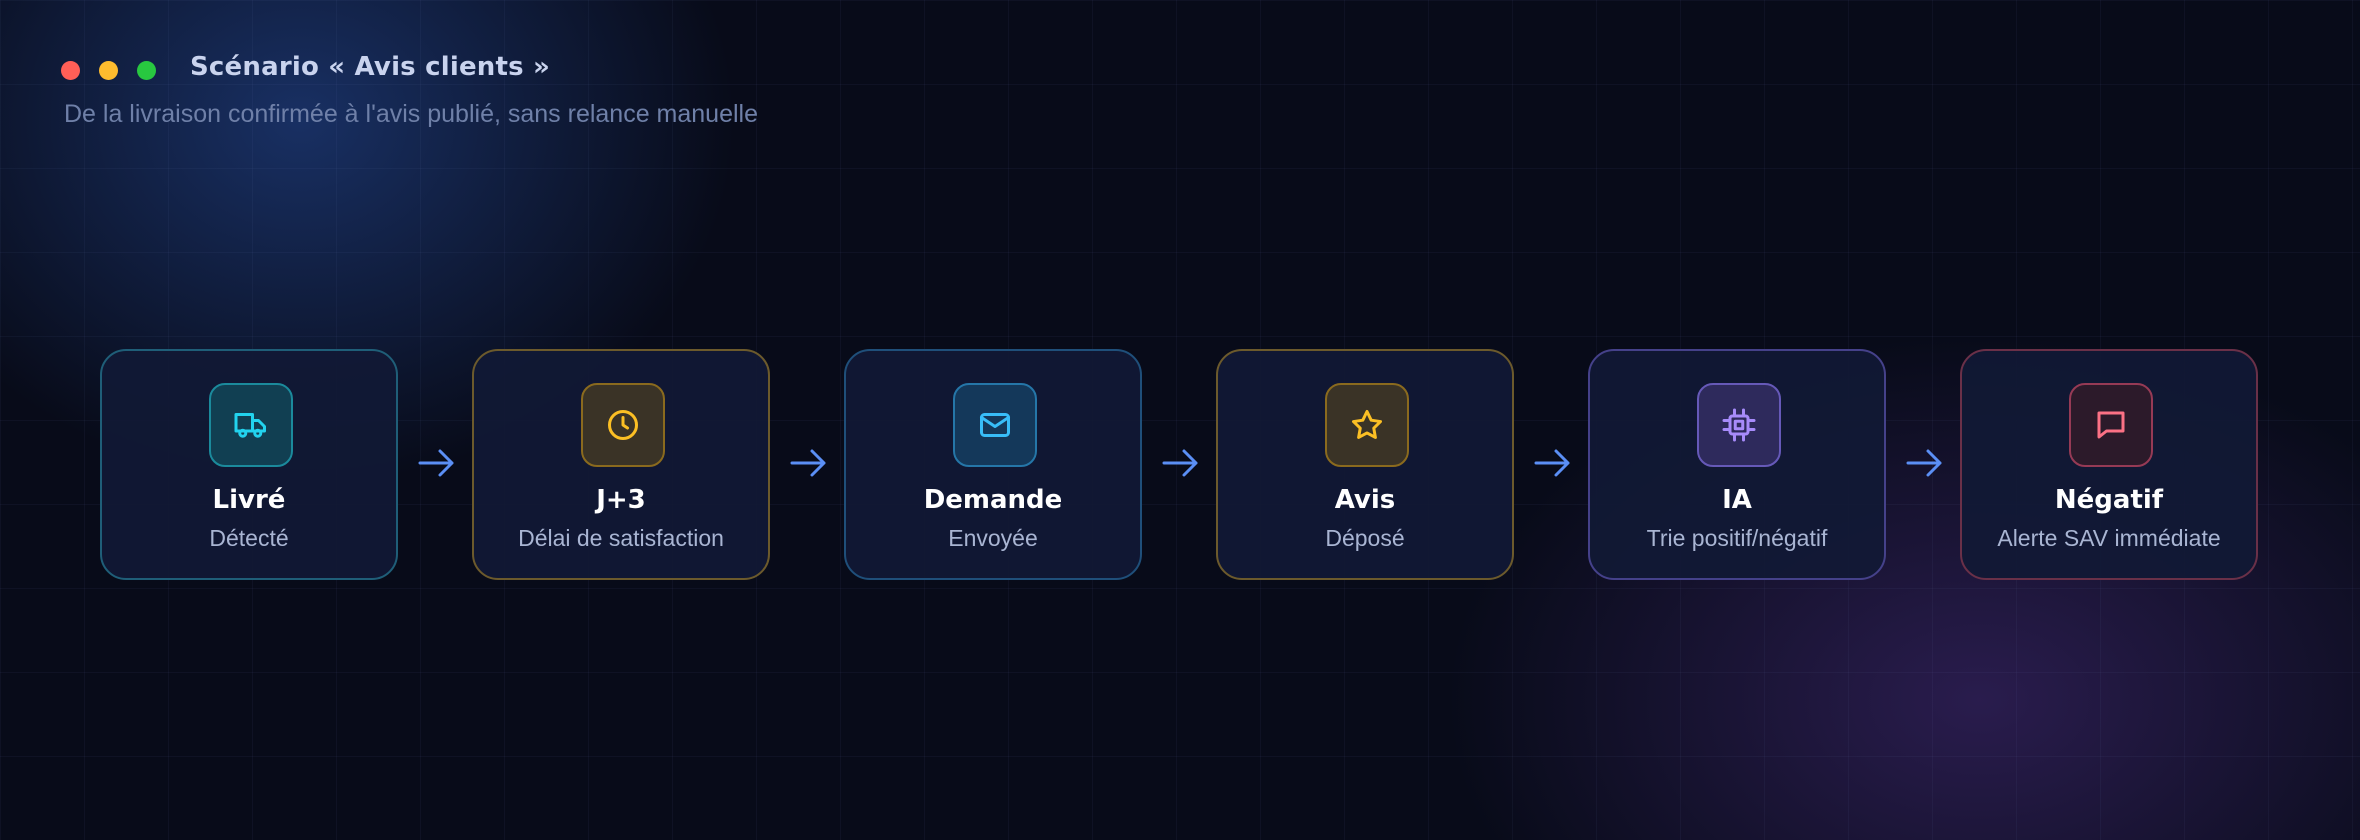 Image resolution: width=2360 pixels, height=840 pixels. Describe the element at coordinates (146, 70) in the screenshot. I see `maximize-window-dot` at that location.